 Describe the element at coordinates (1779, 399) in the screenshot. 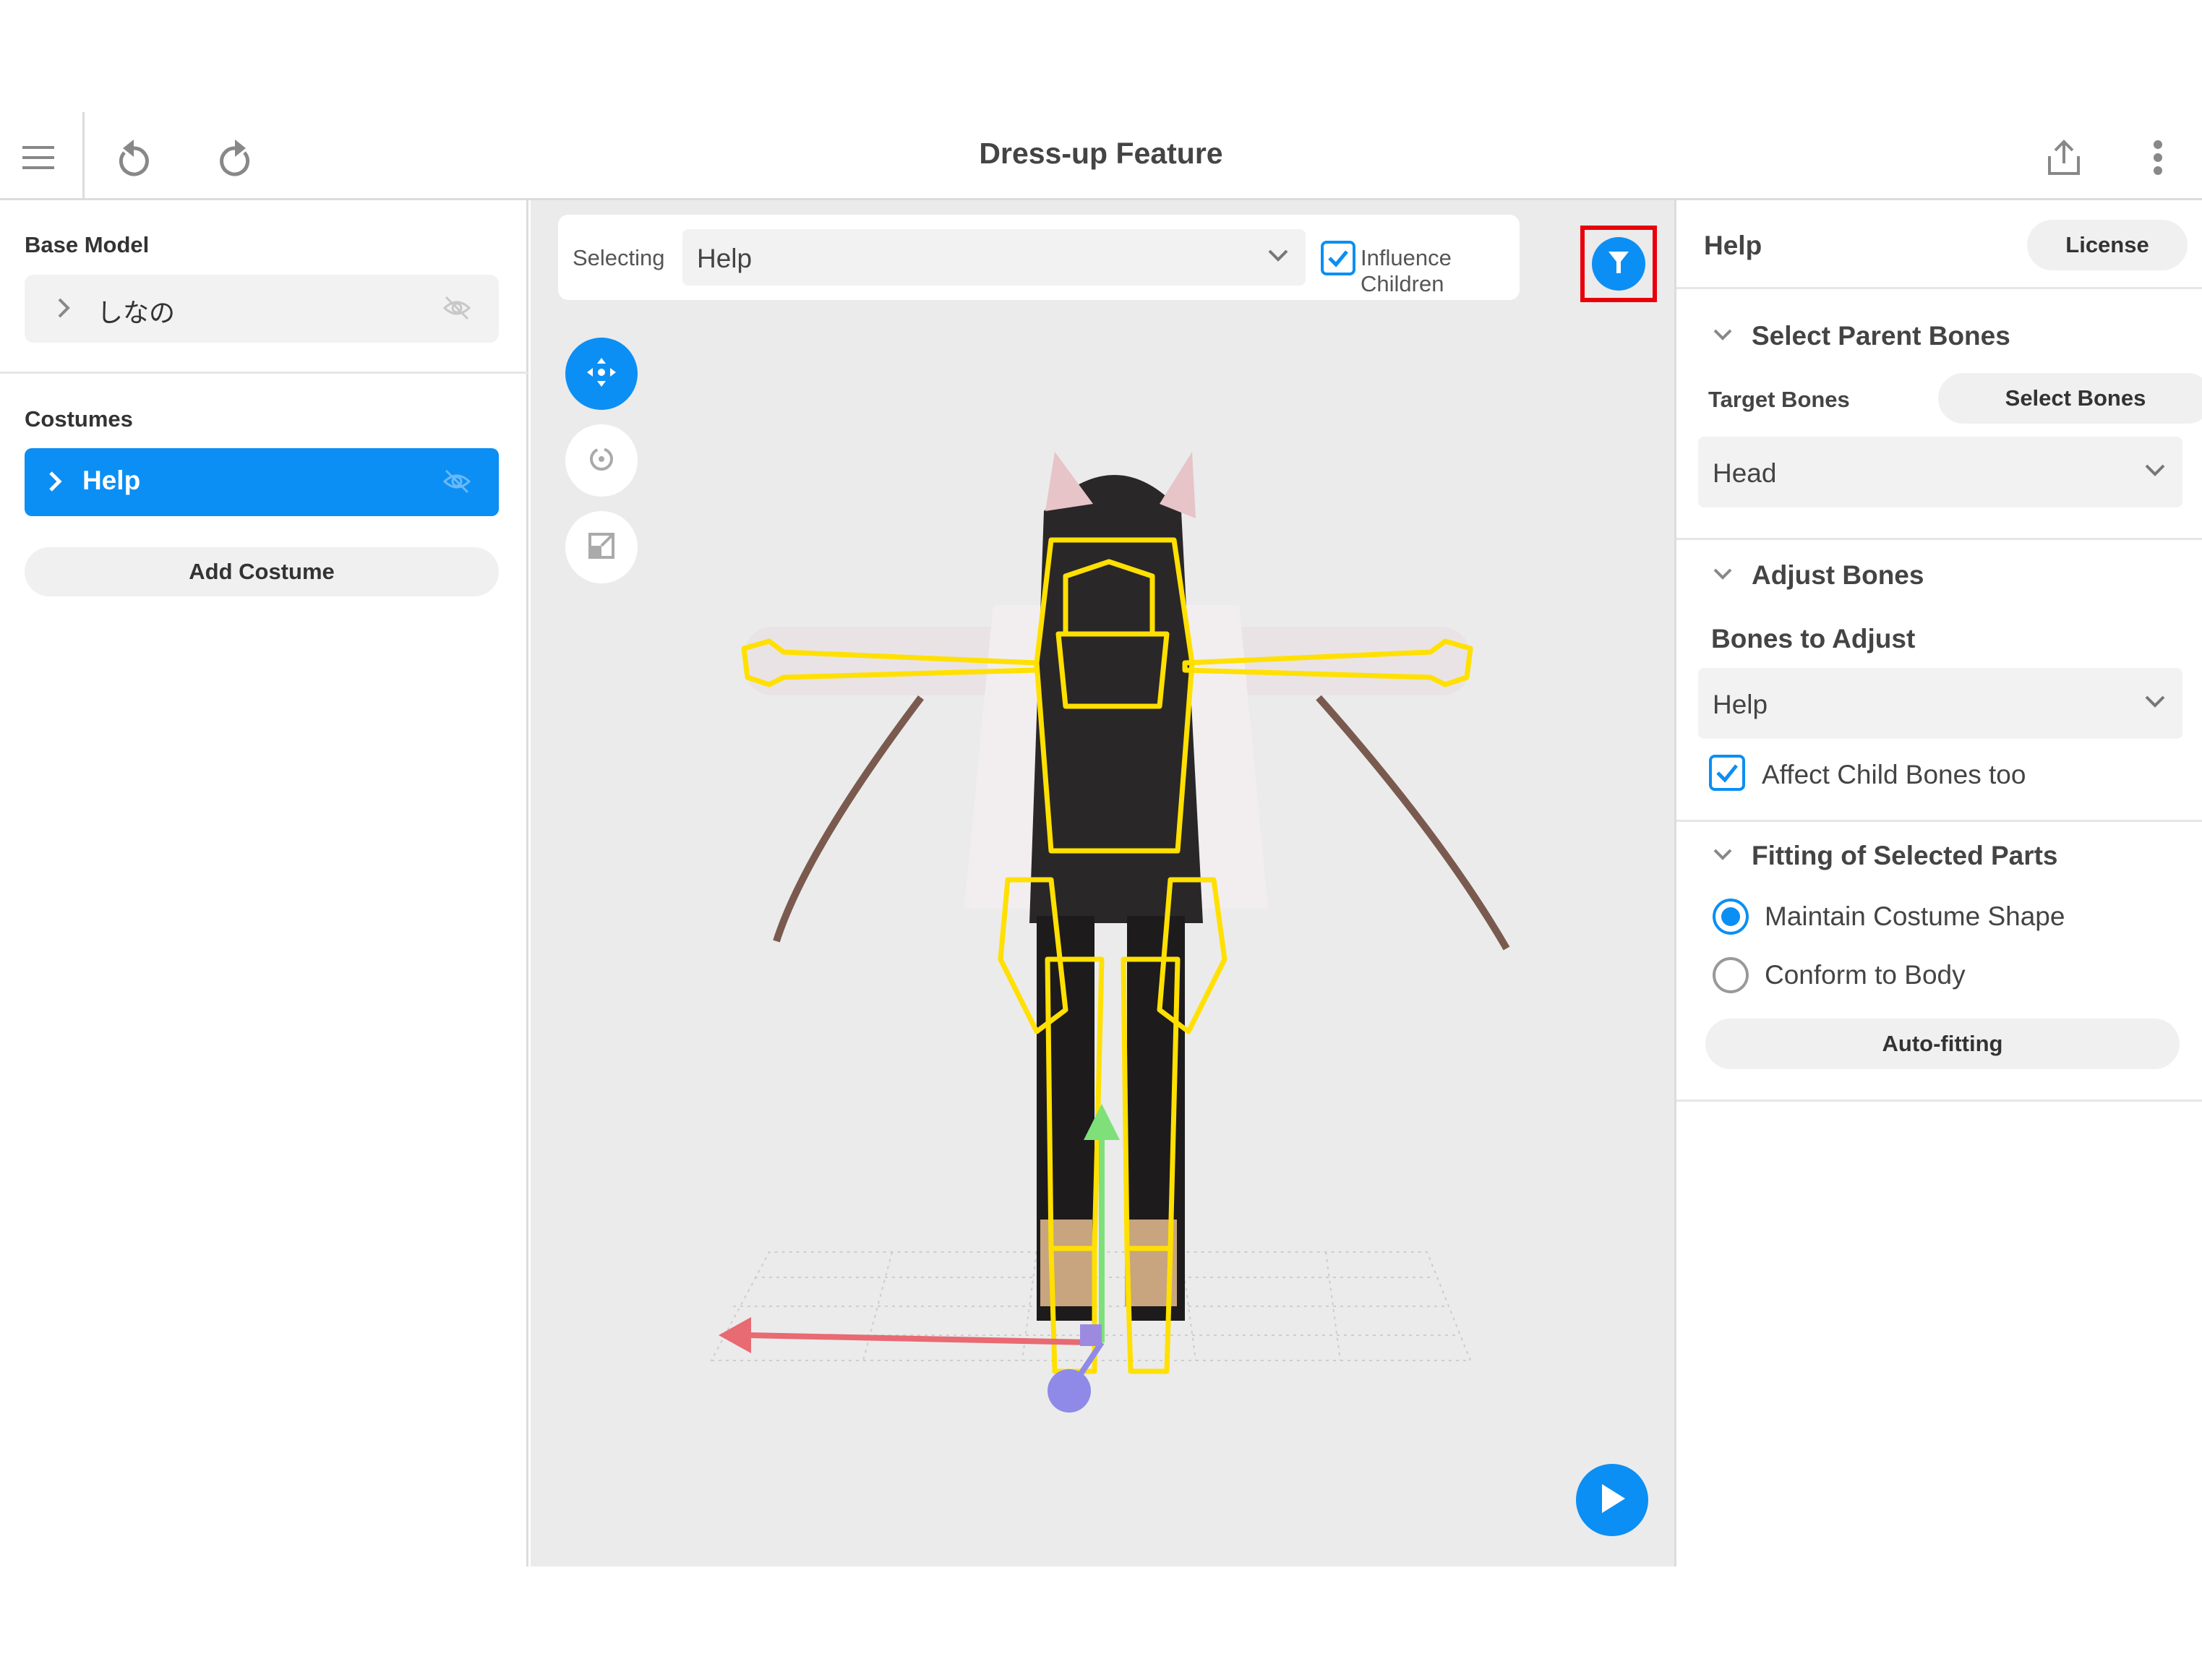

I see `target-bones-label: Target Bones` at that location.